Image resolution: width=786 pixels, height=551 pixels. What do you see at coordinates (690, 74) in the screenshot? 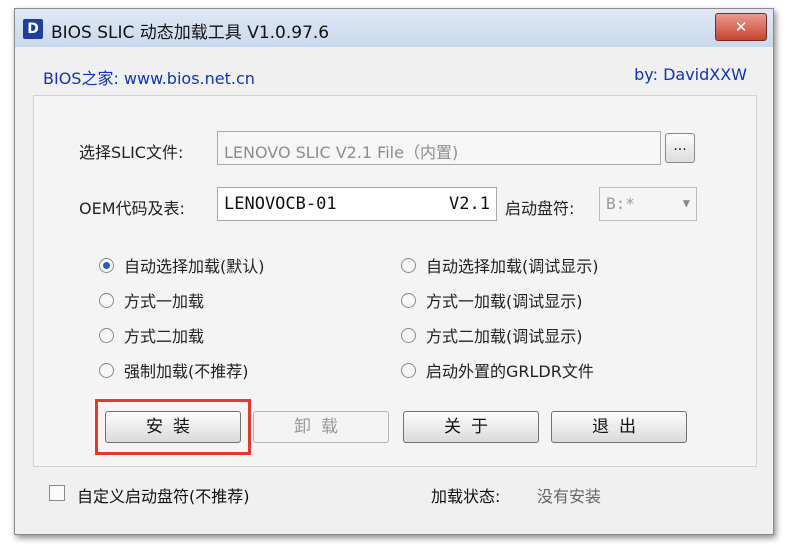
I see `author-label: by: DavidXXW` at bounding box center [690, 74].